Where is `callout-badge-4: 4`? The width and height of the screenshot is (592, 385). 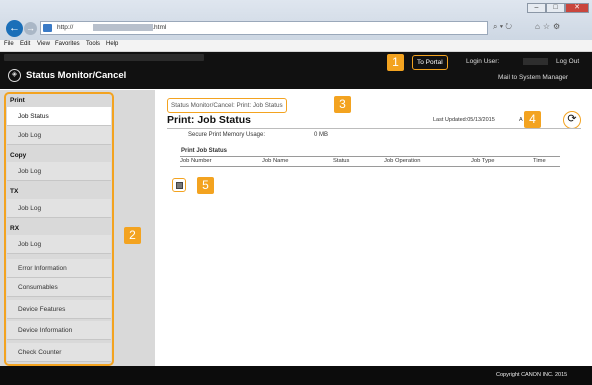 callout-badge-4: 4 is located at coordinates (532, 119).